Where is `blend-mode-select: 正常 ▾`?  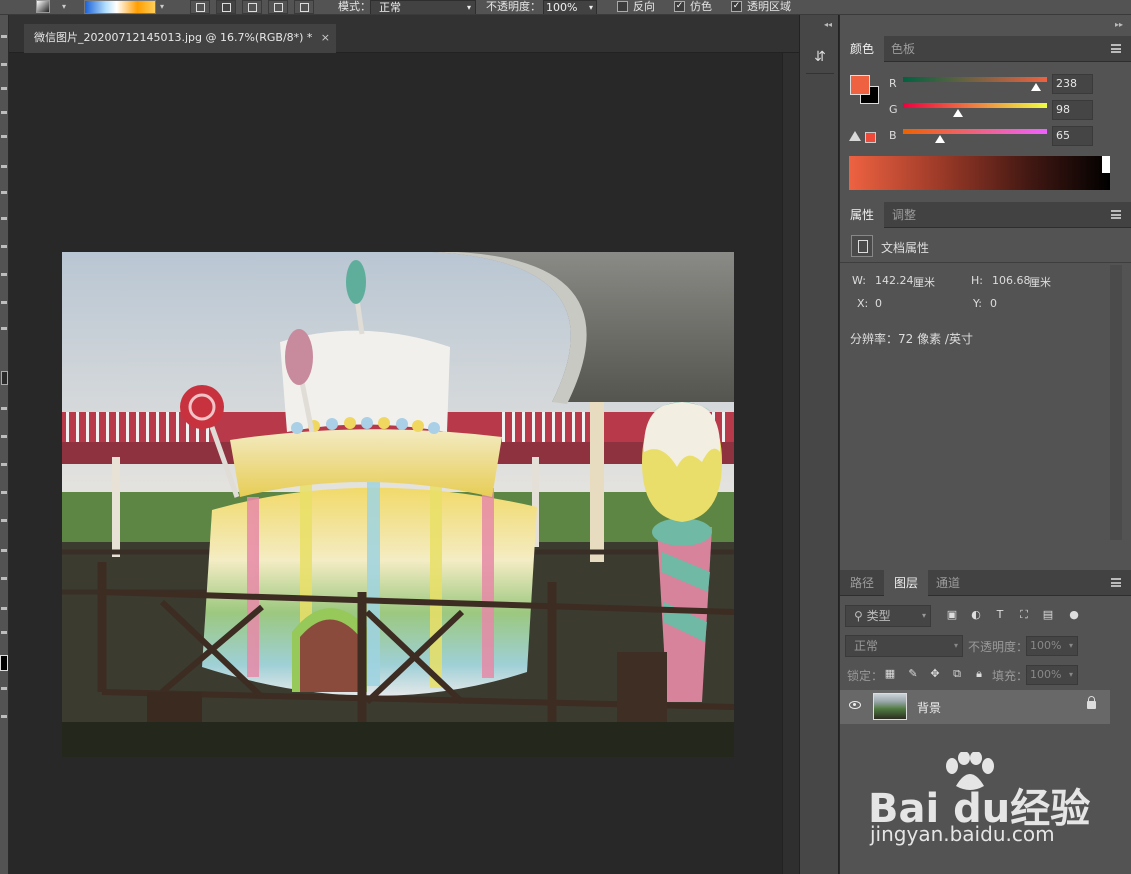
blend-mode-select: 正常 ▾ is located at coordinates (904, 646).